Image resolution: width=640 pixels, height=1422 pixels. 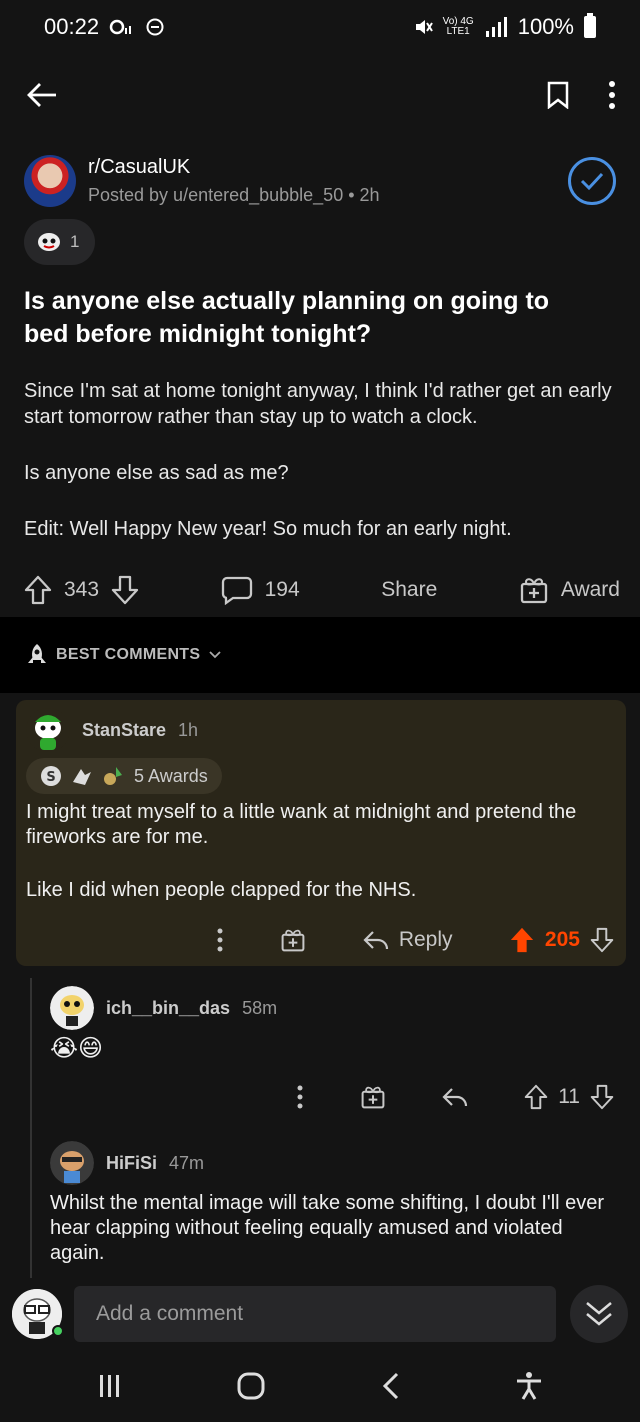 I want to click on comment-sort-bar: BEST COMMENTS, so click(x=320, y=655).